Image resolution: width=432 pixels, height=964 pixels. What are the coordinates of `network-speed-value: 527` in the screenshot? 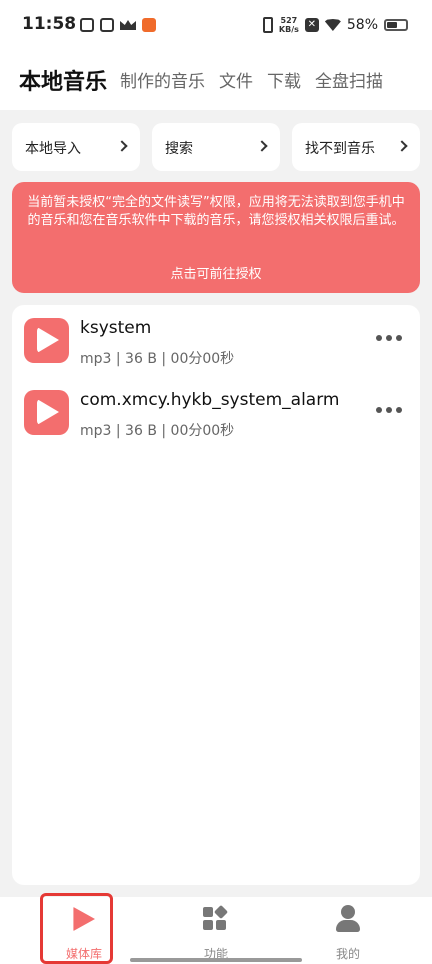 It's located at (289, 20).